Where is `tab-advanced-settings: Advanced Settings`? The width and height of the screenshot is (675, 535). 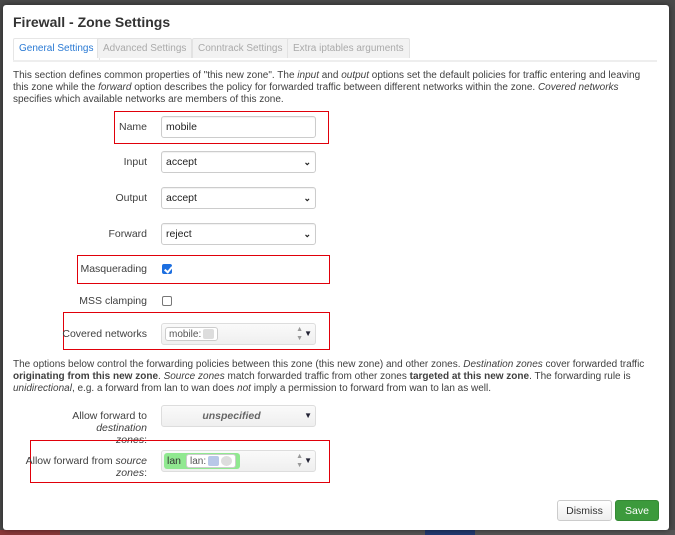 tab-advanced-settings: Advanced Settings is located at coordinates (145, 48).